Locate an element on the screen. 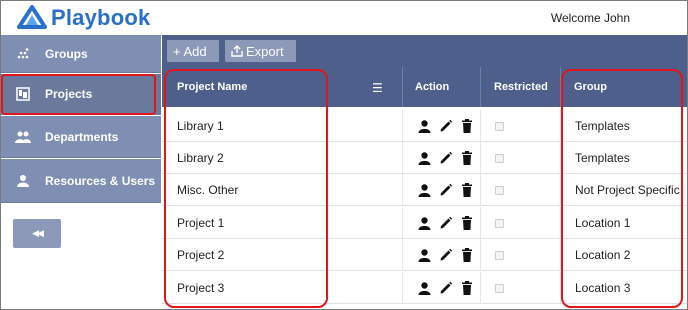  export-button: Export is located at coordinates (260, 51).